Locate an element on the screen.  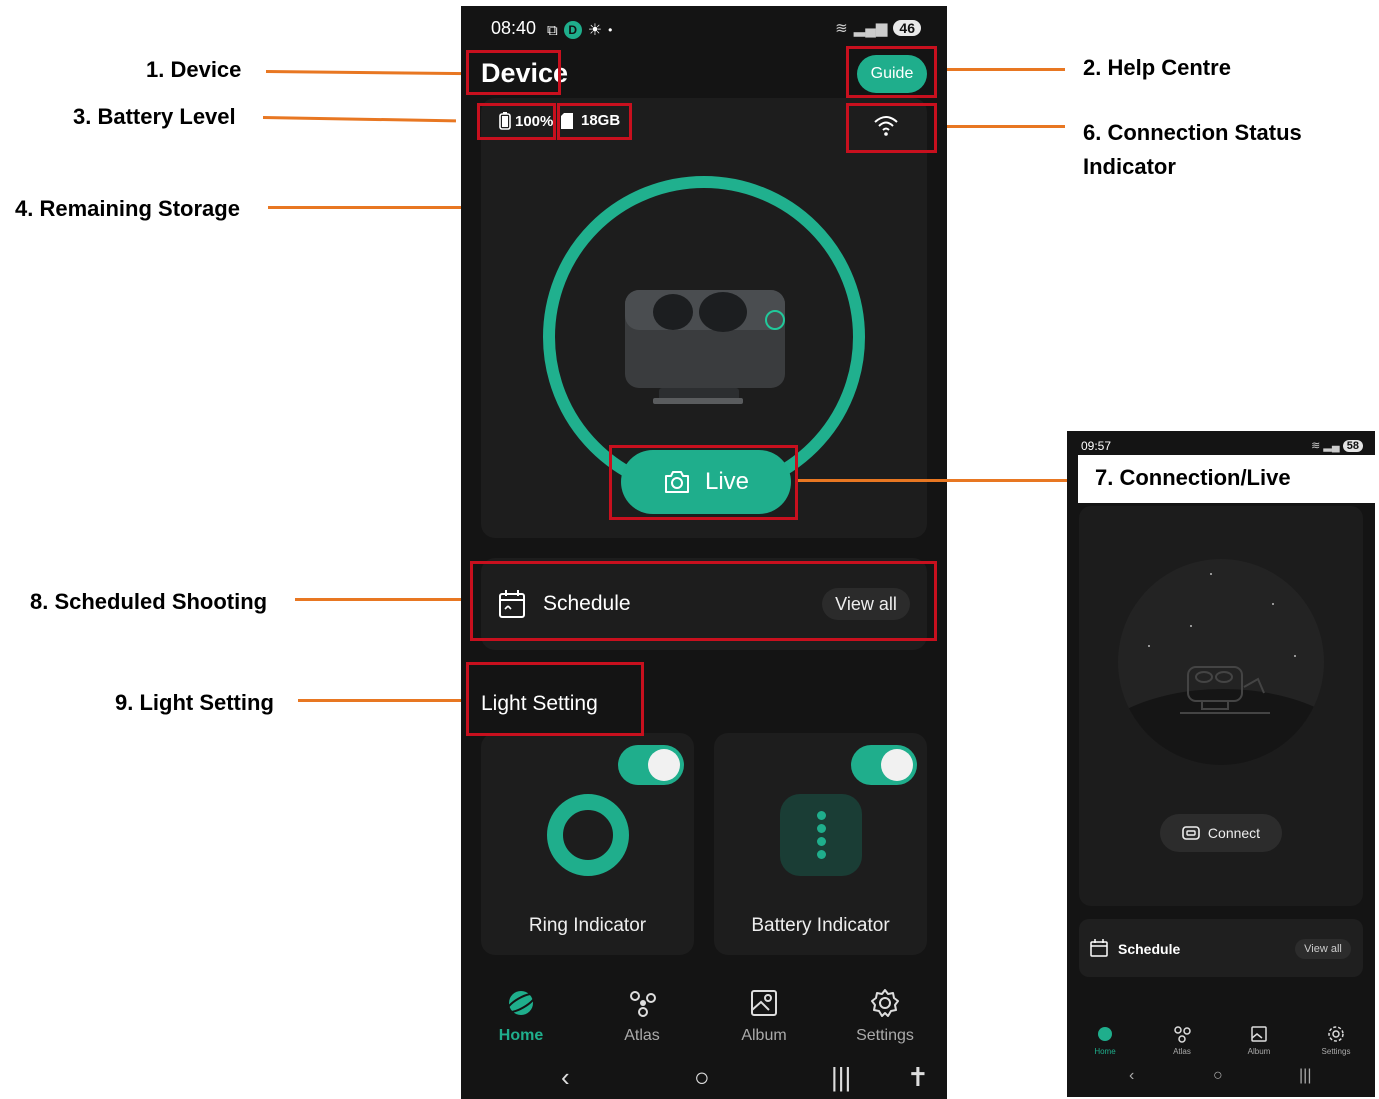
home-nav-icon: ○ is located at coordinates (702, 1077).